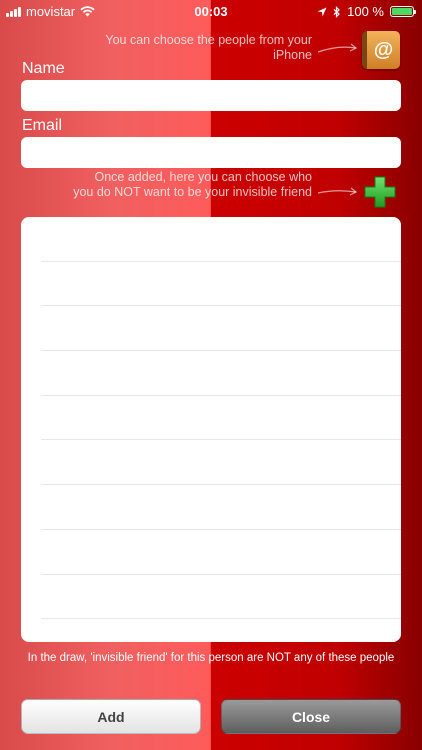  What do you see at coordinates (322, 11) in the screenshot?
I see `location-arrow-icon` at bounding box center [322, 11].